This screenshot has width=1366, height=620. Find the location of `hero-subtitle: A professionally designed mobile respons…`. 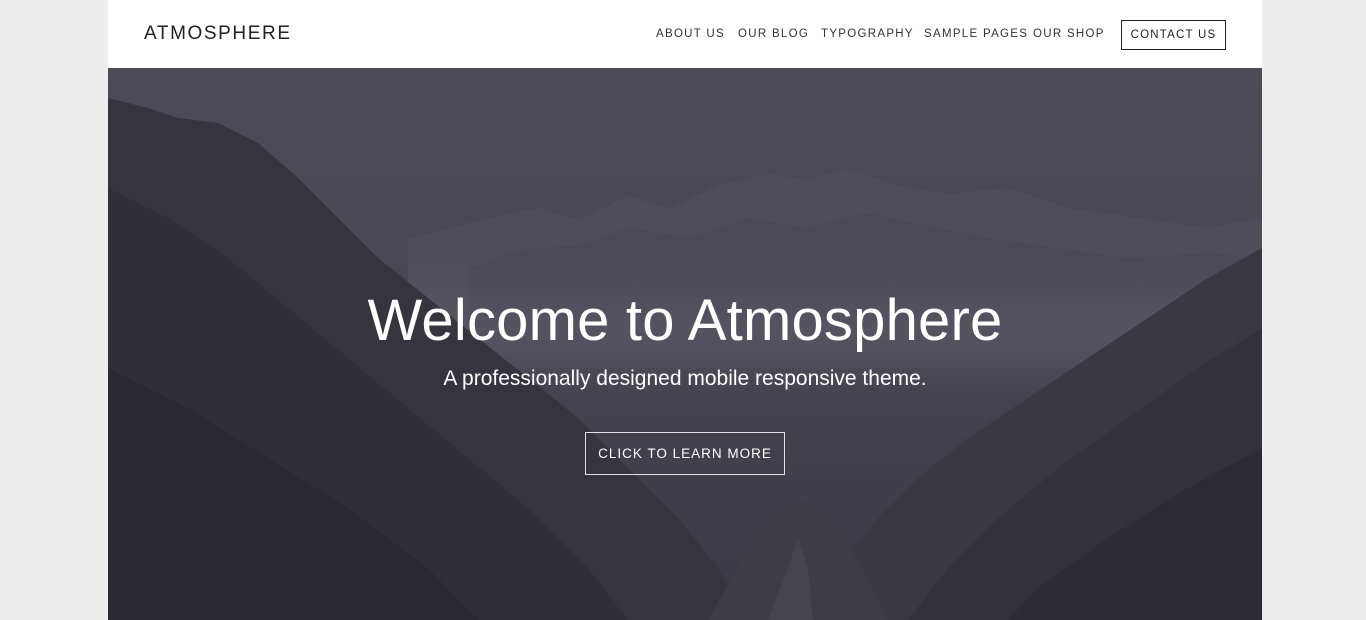

hero-subtitle: A professionally designed mobile respons… is located at coordinates (685, 378).